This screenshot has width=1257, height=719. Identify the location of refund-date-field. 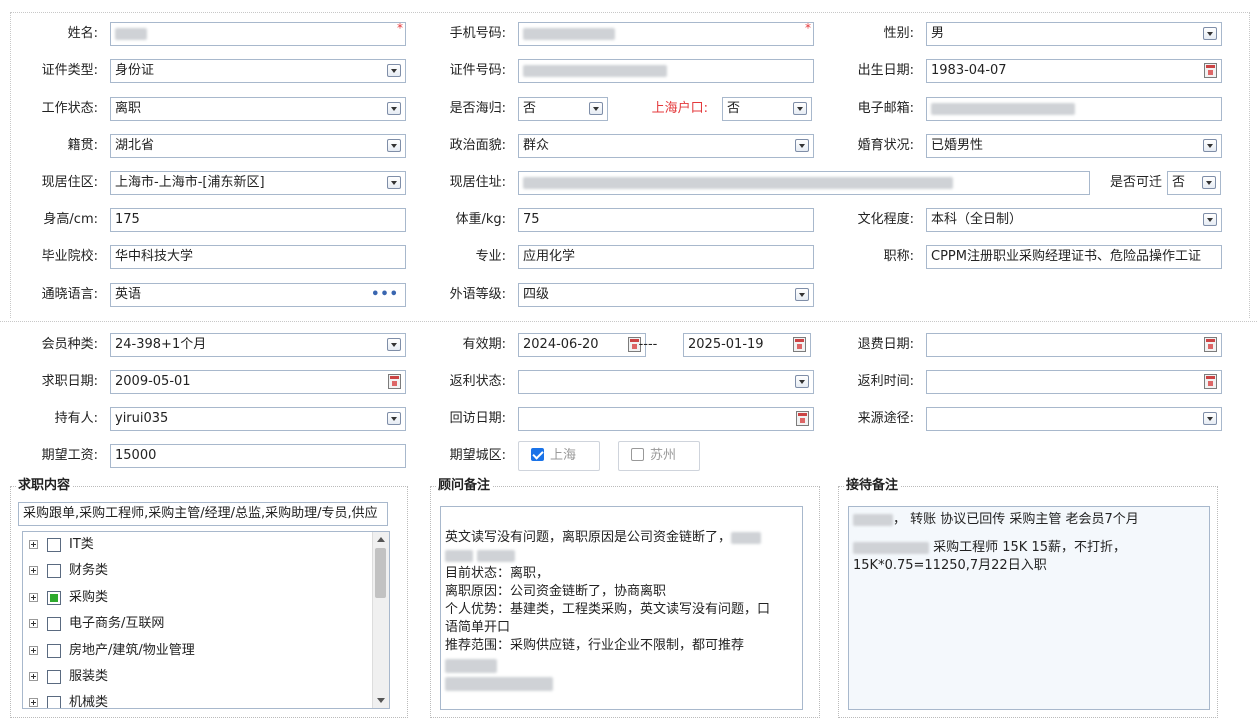
(1074, 345).